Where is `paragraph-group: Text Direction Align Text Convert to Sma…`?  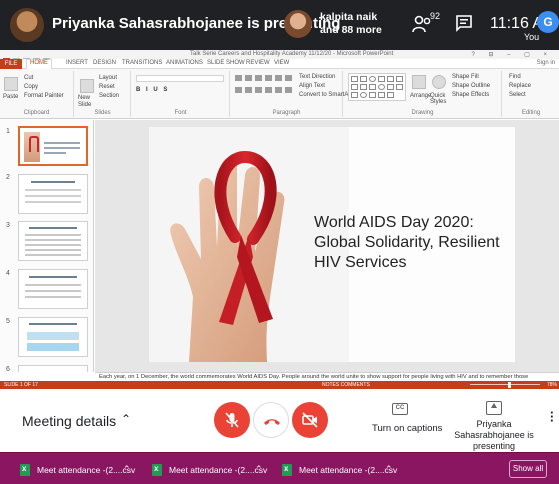
paragraph-group: Text Direction Align Text Convert to Sma… is located at coordinates (291, 94).